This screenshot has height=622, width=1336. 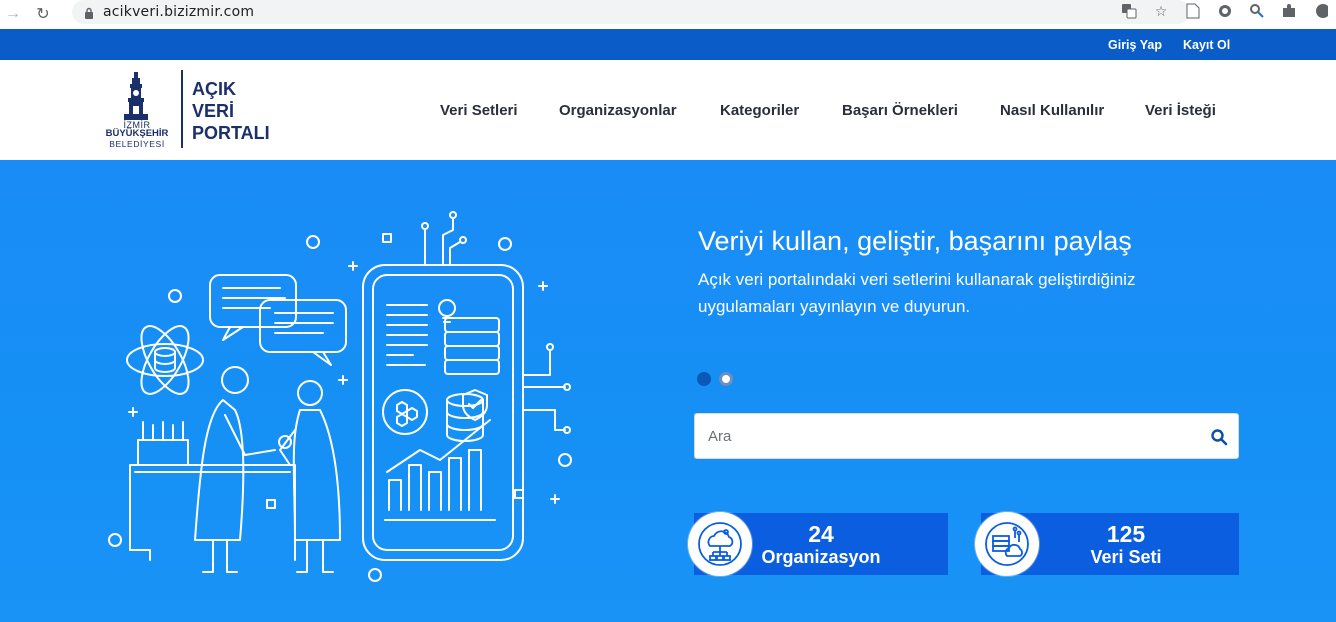 I want to click on logo-divider, so click(x=182, y=109).